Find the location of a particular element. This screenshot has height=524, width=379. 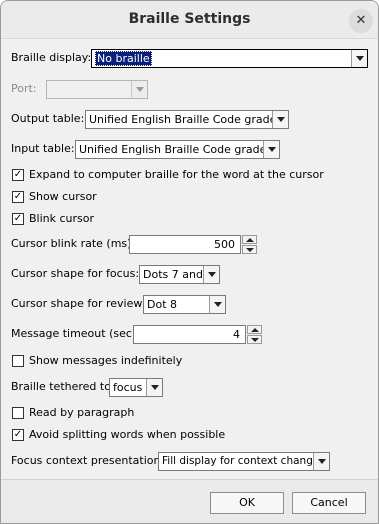

output-table-select: Unified English Braille Code grade 1 is located at coordinates (187, 119).